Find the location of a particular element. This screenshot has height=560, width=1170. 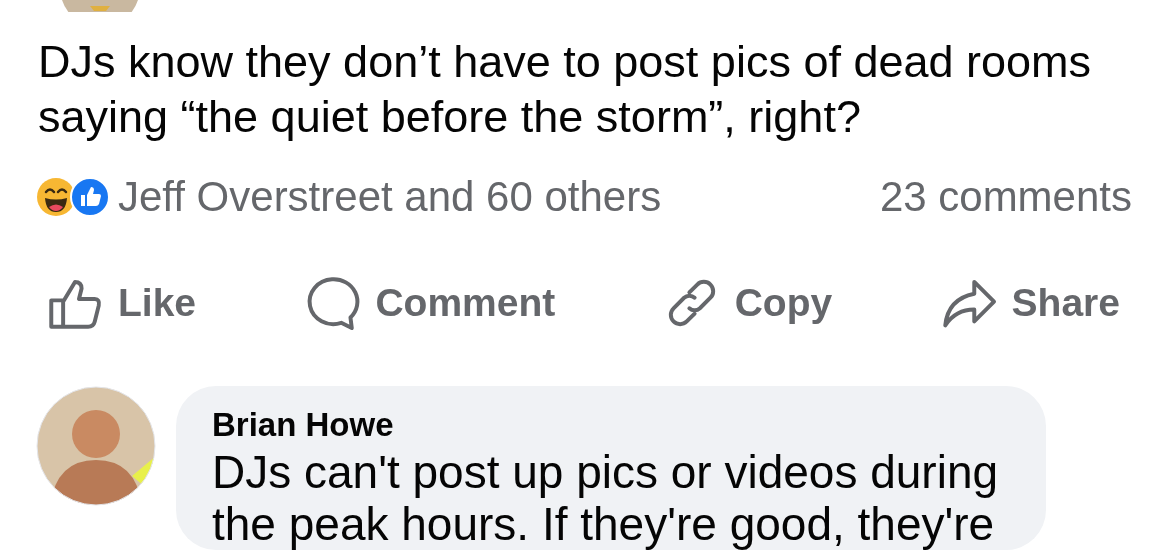

copy-button: Copy is located at coordinates (747, 303).